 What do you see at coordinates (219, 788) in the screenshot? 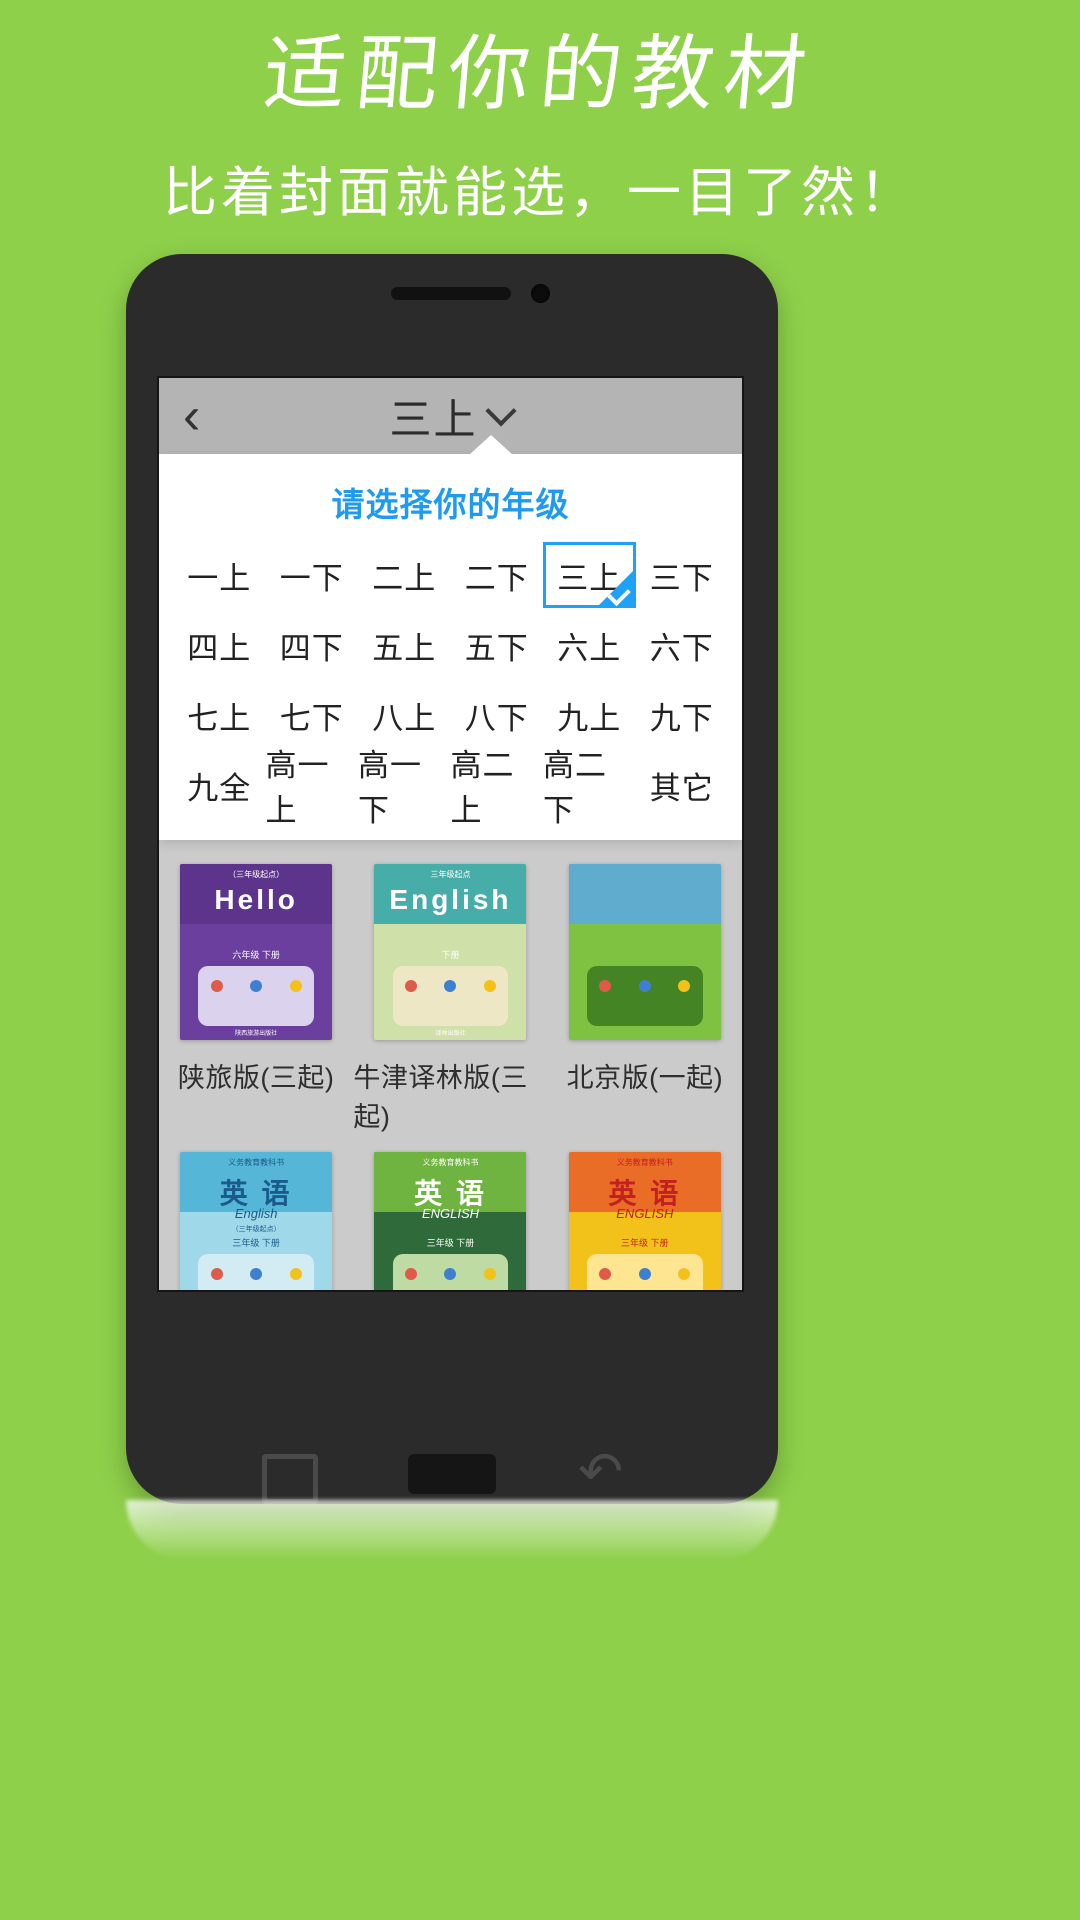
I see `grade-label: 九全` at bounding box center [219, 788].